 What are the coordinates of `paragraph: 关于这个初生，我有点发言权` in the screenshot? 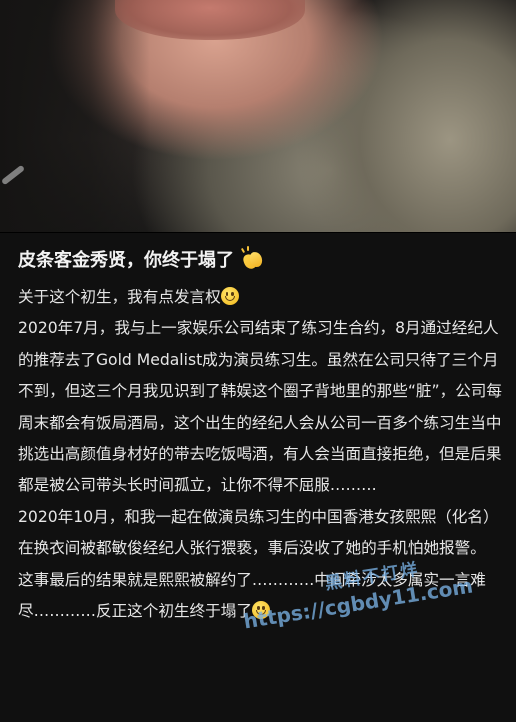 It's located at (261, 297).